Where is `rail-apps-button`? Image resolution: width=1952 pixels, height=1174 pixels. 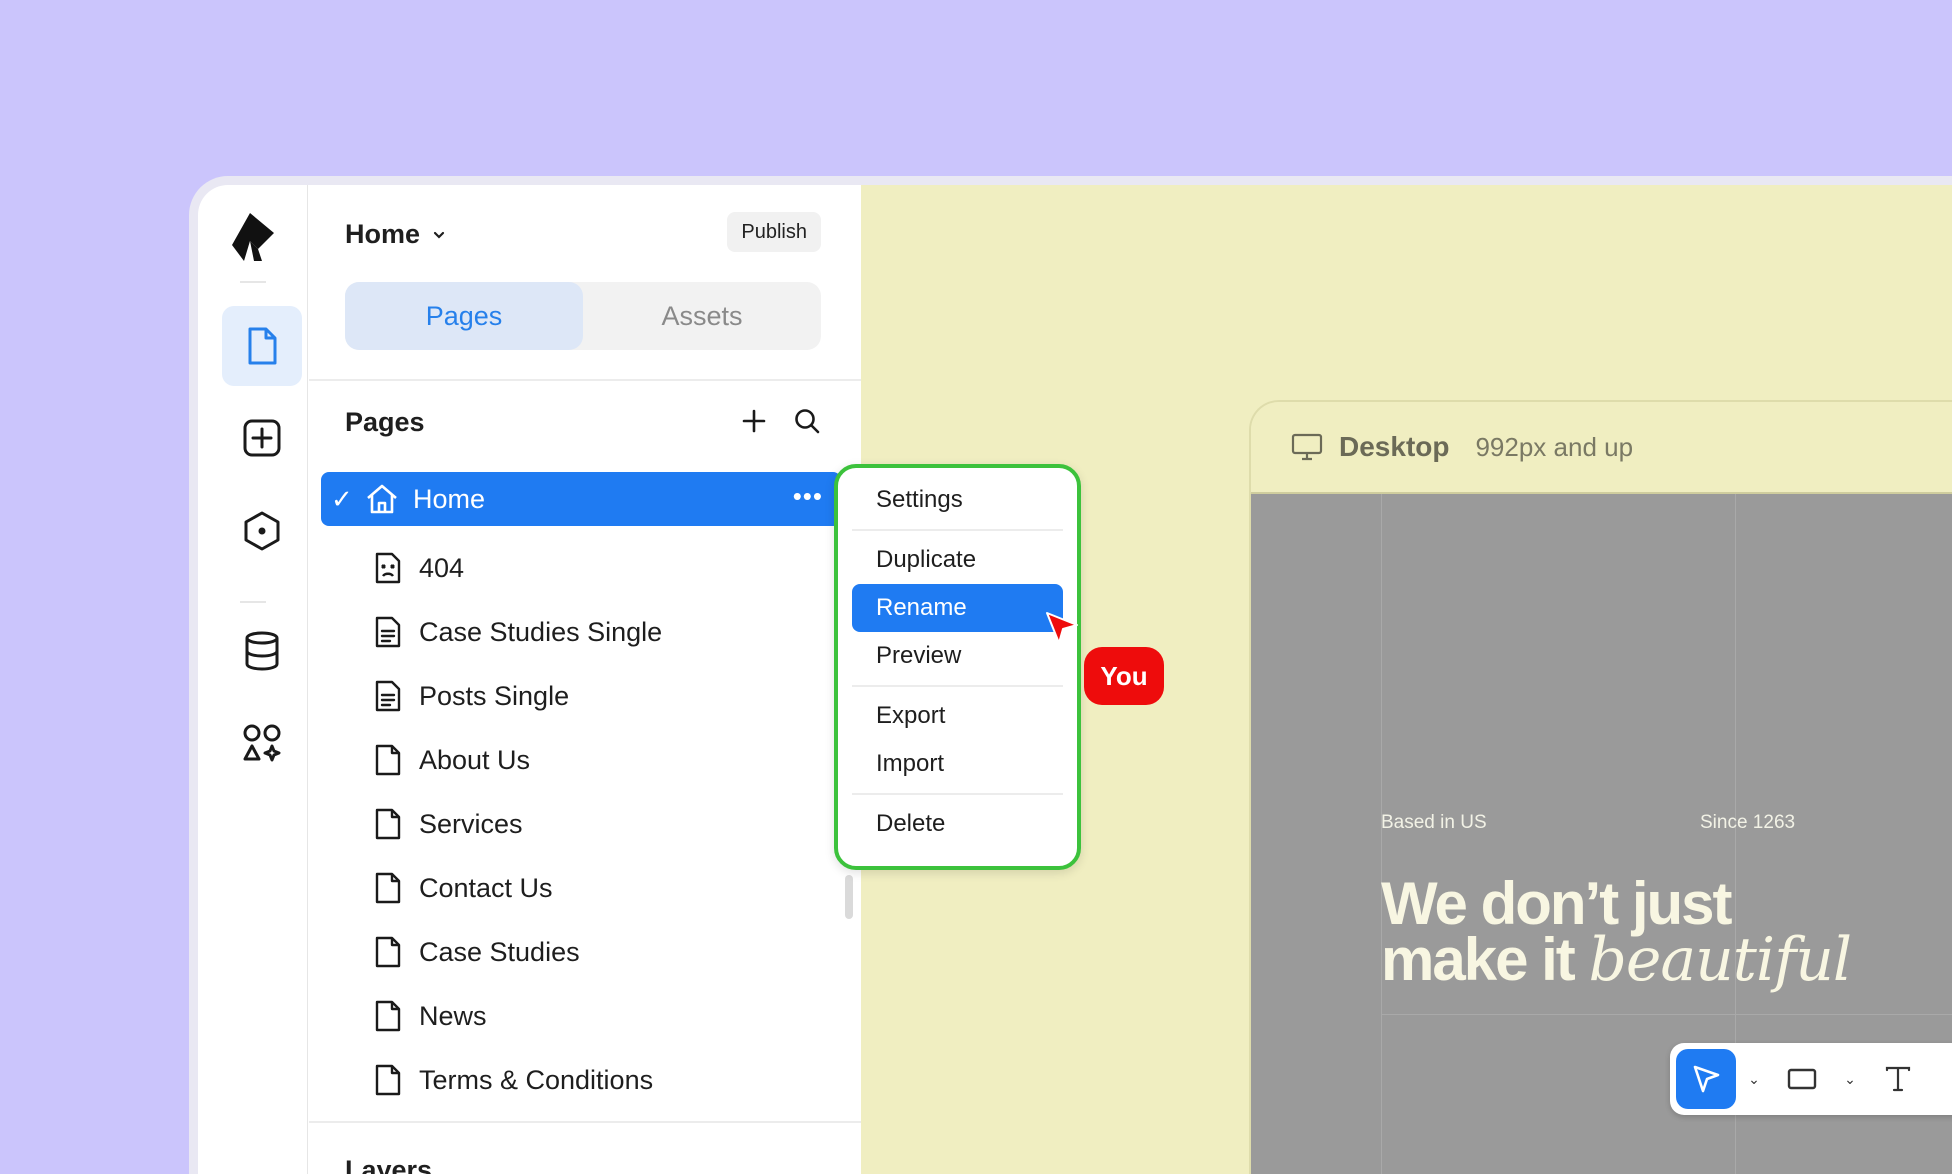 rail-apps-button is located at coordinates (262, 743).